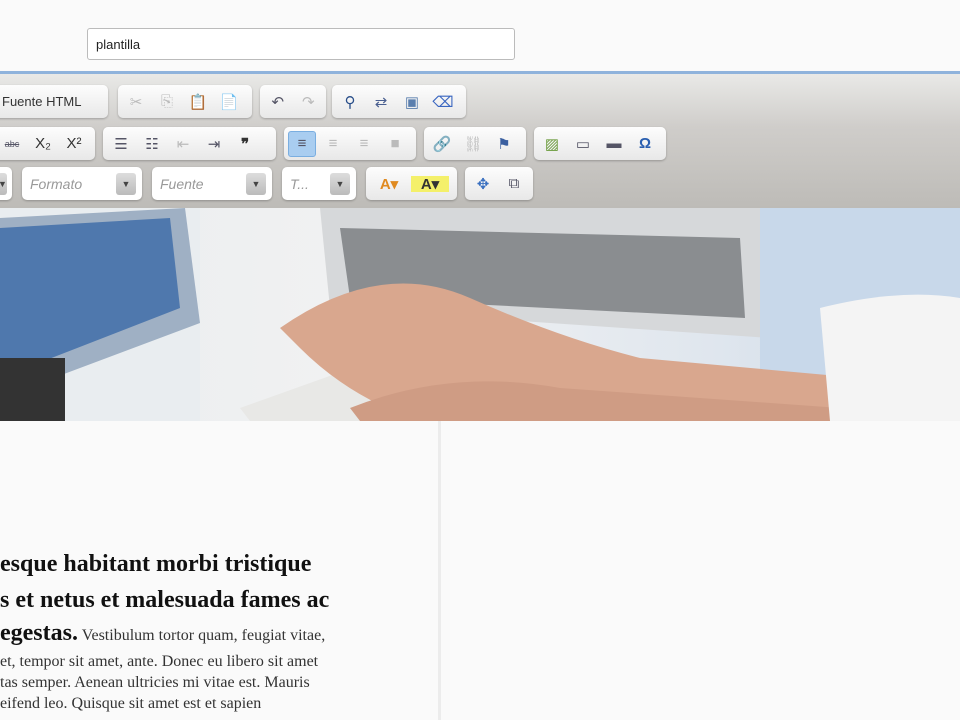 The width and height of the screenshot is (960, 720). I want to click on blockquote-icon: ❞, so click(245, 144).